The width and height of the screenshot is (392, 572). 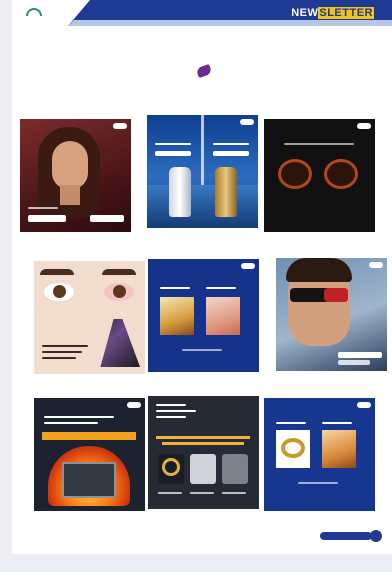 I want to click on glasses-lens-left, so click(x=295, y=174).